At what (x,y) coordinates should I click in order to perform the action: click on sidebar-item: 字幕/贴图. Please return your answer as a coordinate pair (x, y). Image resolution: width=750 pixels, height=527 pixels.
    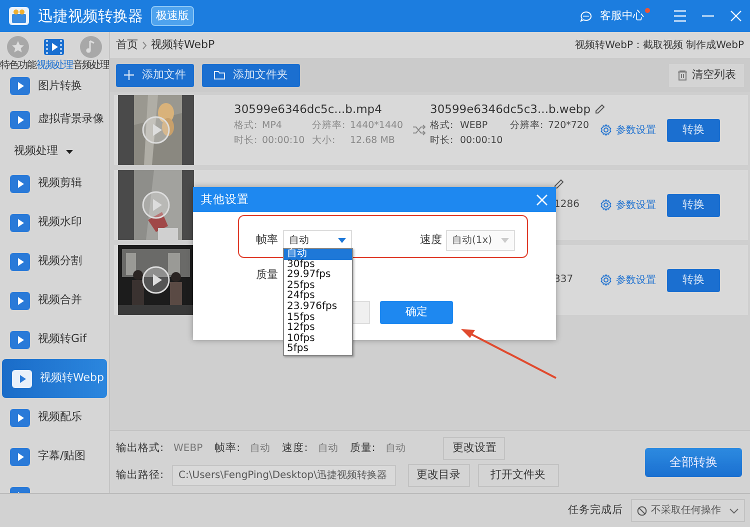
    Looking at the image, I should click on (54, 456).